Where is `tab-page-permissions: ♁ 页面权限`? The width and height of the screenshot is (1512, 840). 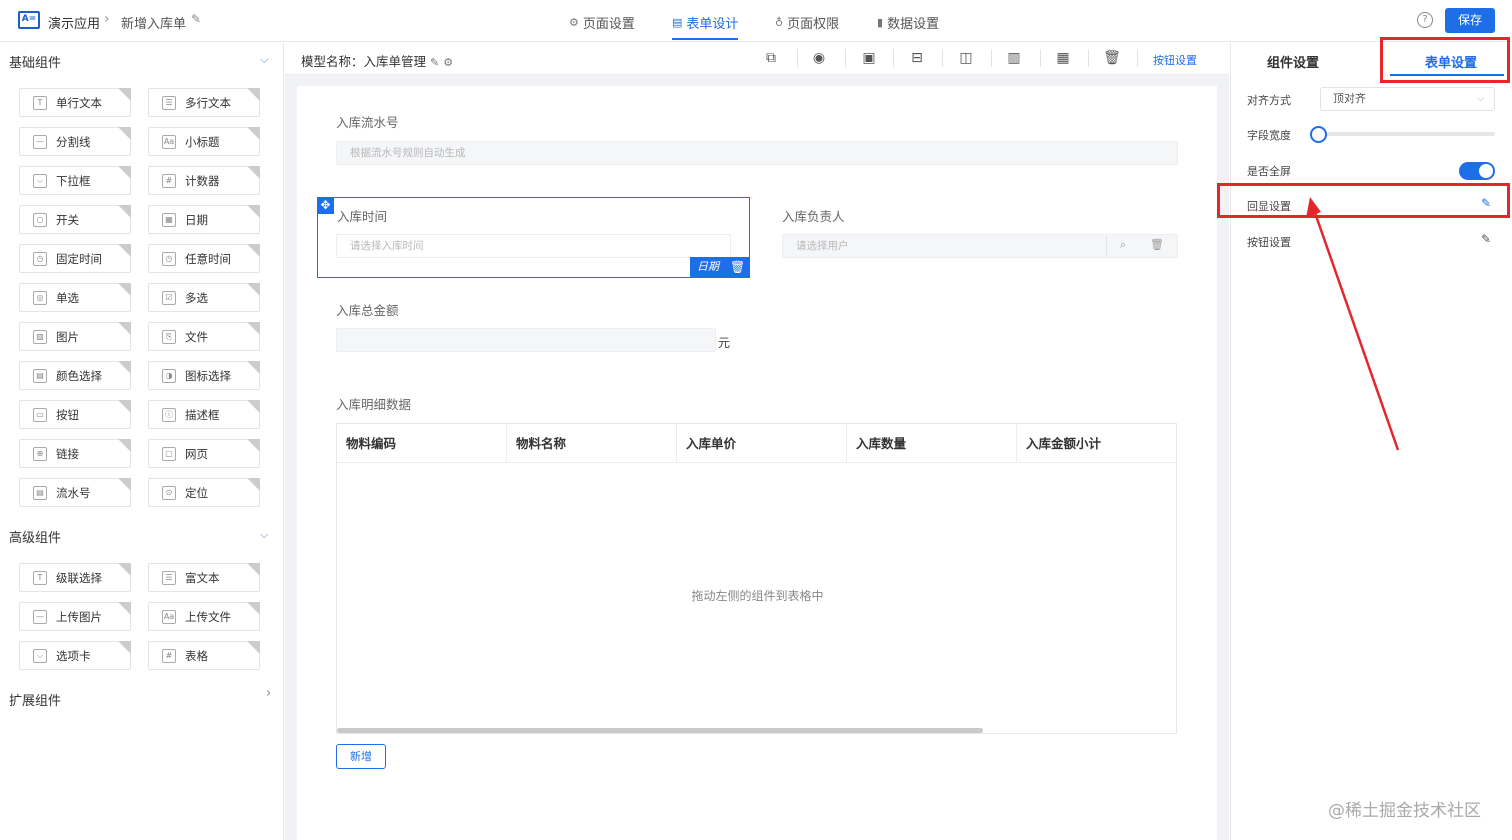
tab-page-permissions: ♁ 页面权限 is located at coordinates (807, 22).